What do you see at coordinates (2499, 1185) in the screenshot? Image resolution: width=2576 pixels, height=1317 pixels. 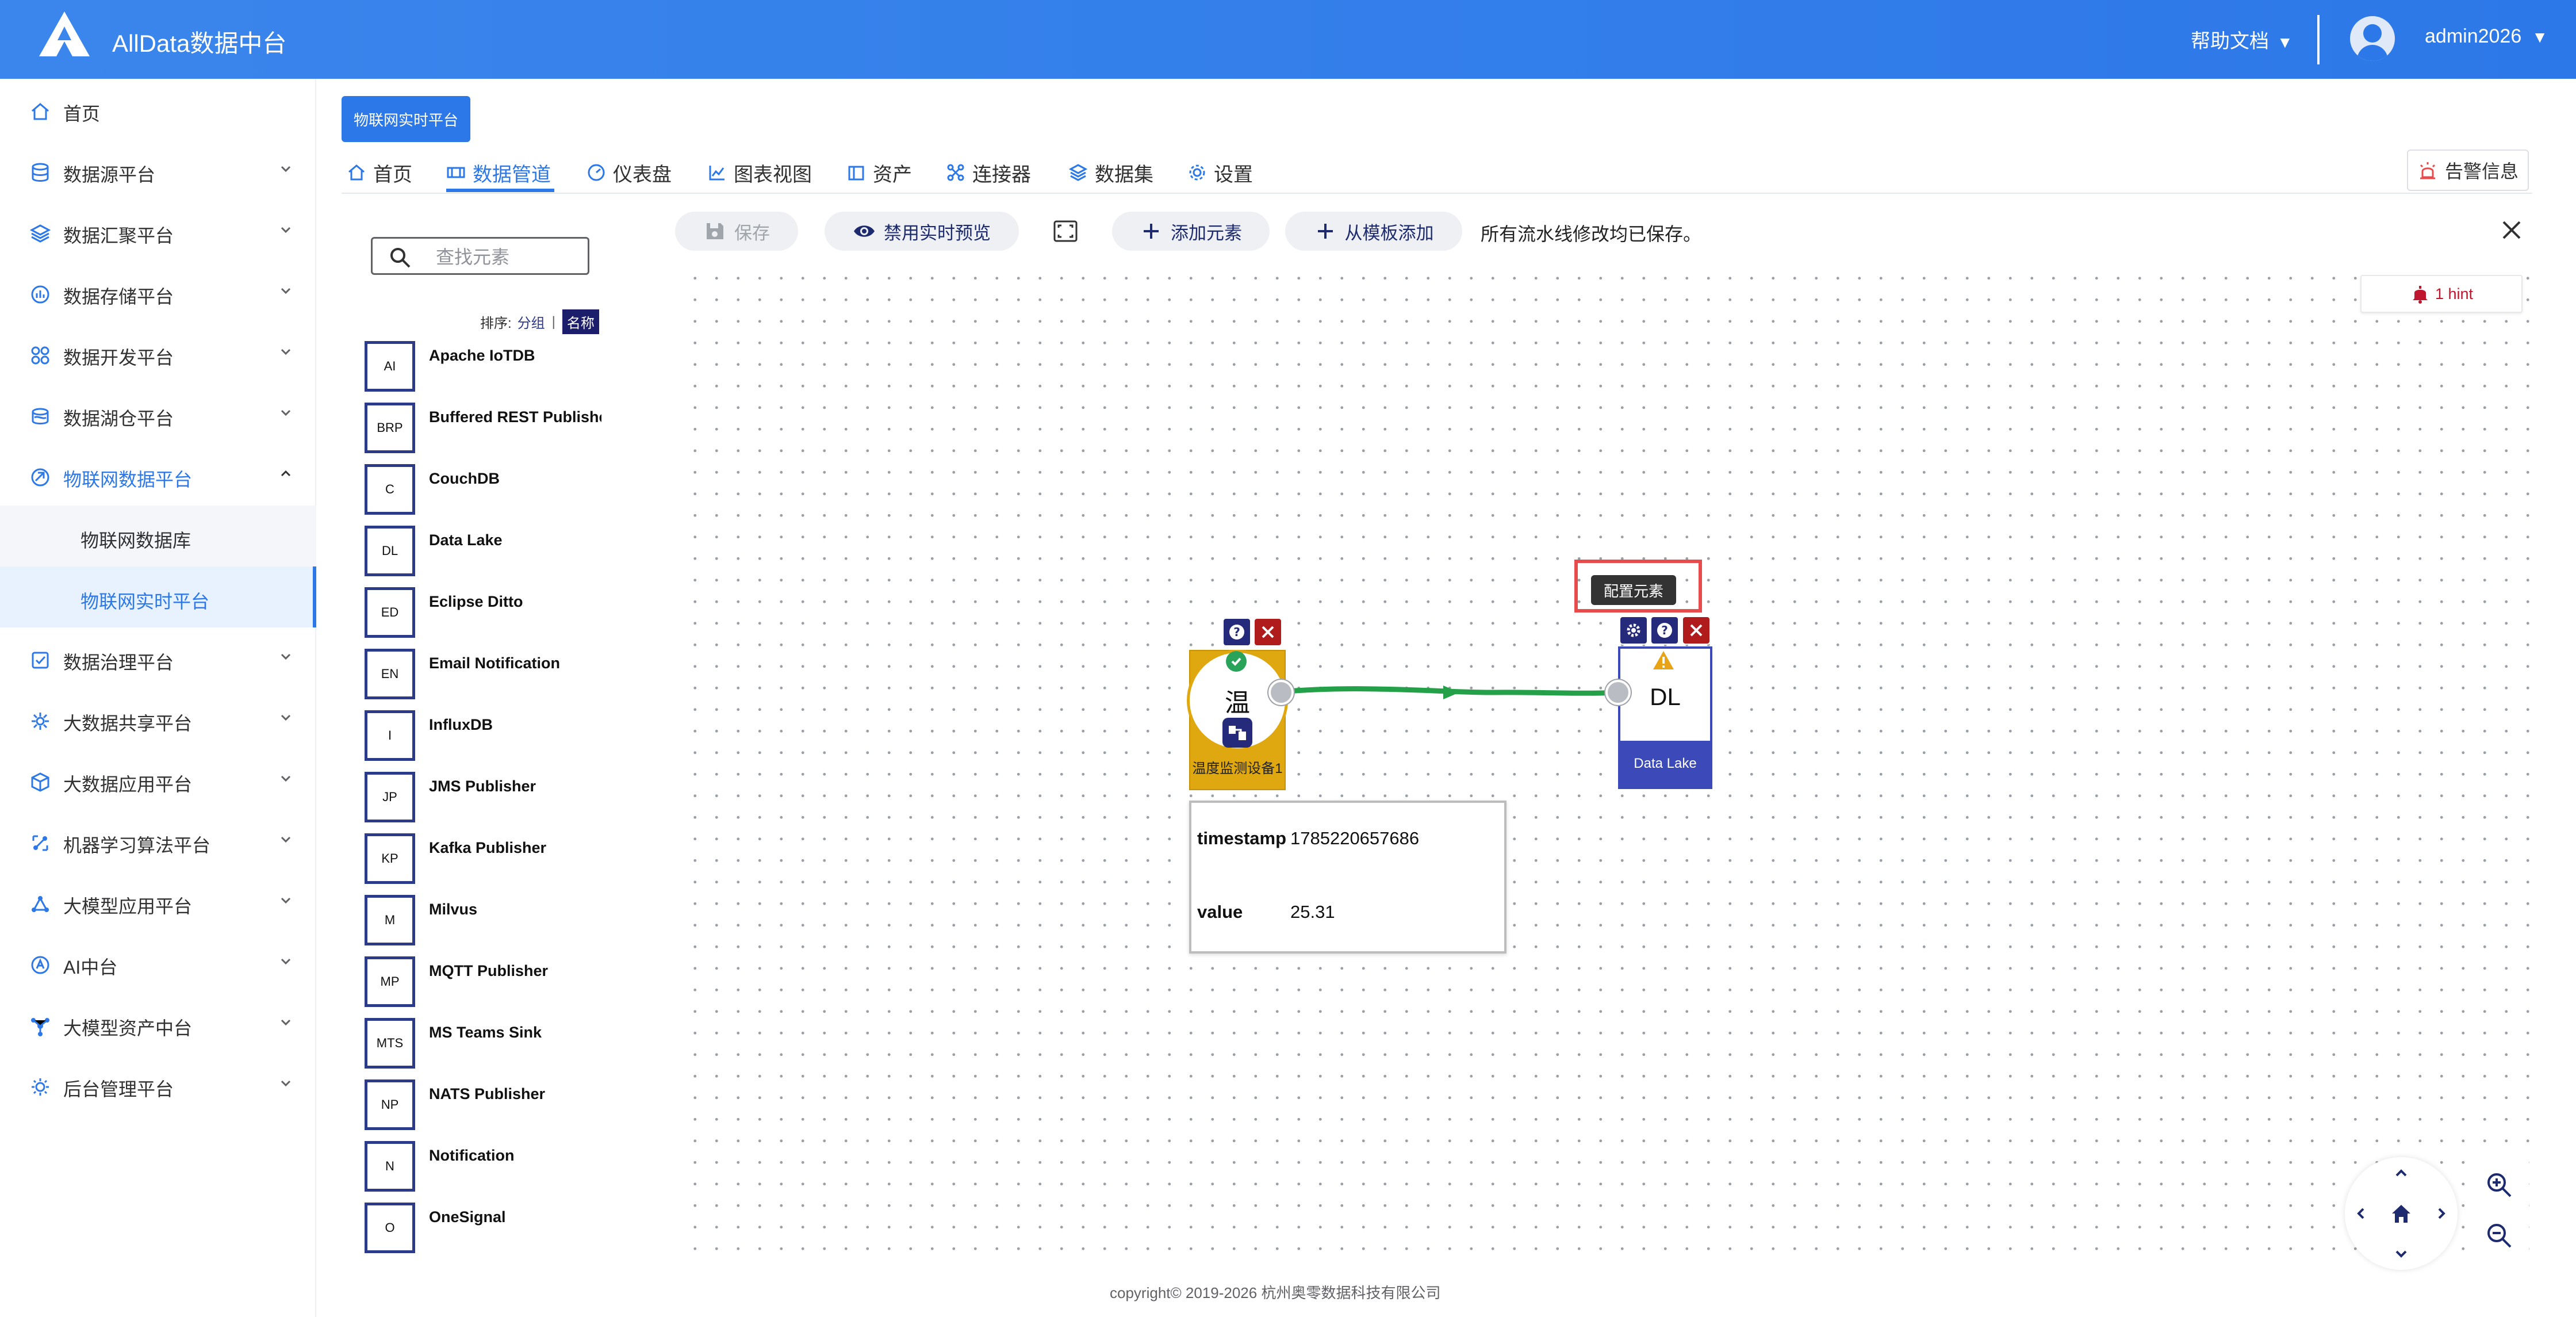 I see `zoom-in-button` at bounding box center [2499, 1185].